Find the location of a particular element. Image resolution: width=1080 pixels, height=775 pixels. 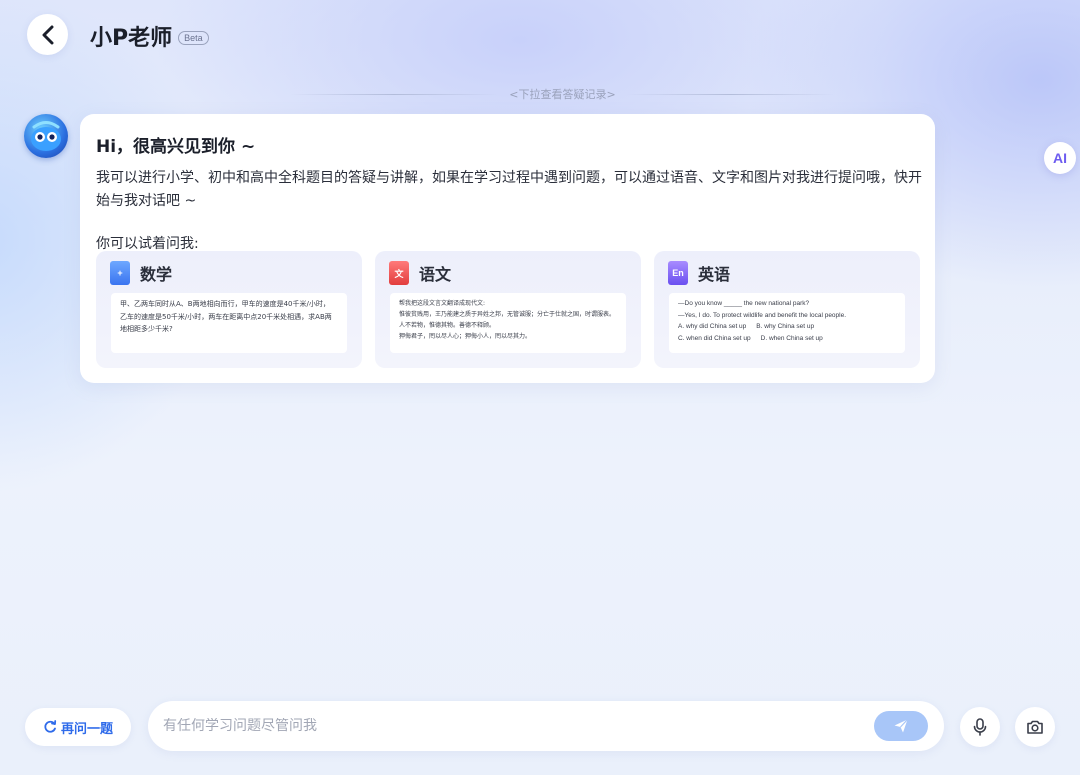

chinese-book-icon: 文 is located at coordinates (399, 273).